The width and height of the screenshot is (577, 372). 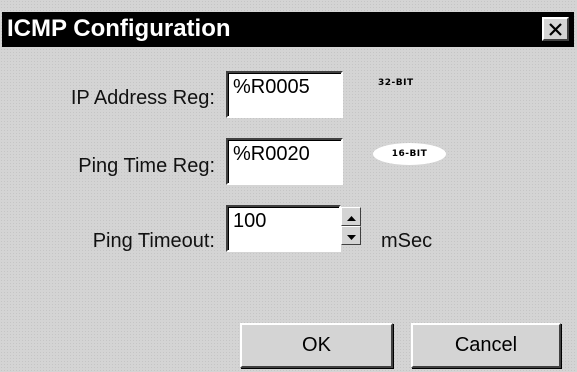 I want to click on dialog-title: ICMP Configuration, so click(x=119, y=28).